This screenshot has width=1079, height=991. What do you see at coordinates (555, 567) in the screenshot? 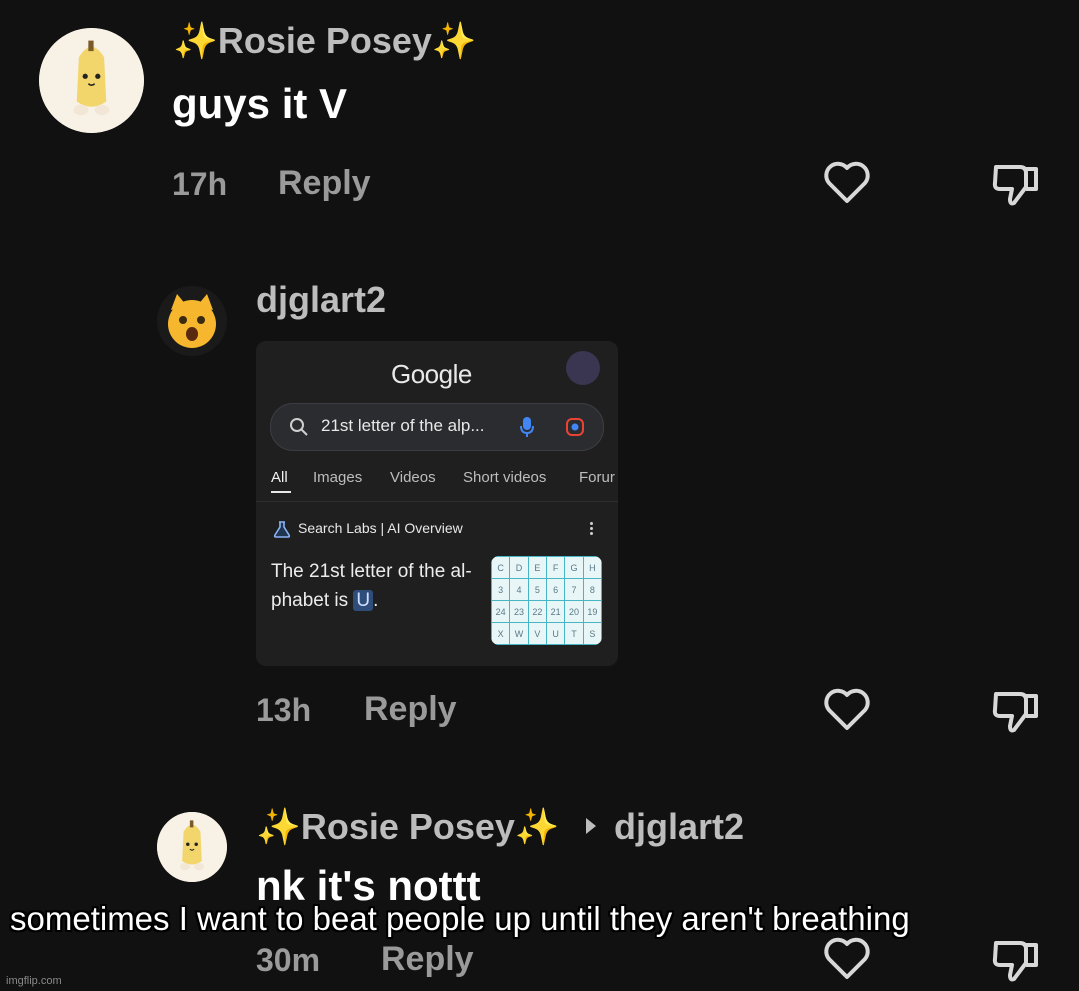
I see `grid-cell: F` at bounding box center [555, 567].